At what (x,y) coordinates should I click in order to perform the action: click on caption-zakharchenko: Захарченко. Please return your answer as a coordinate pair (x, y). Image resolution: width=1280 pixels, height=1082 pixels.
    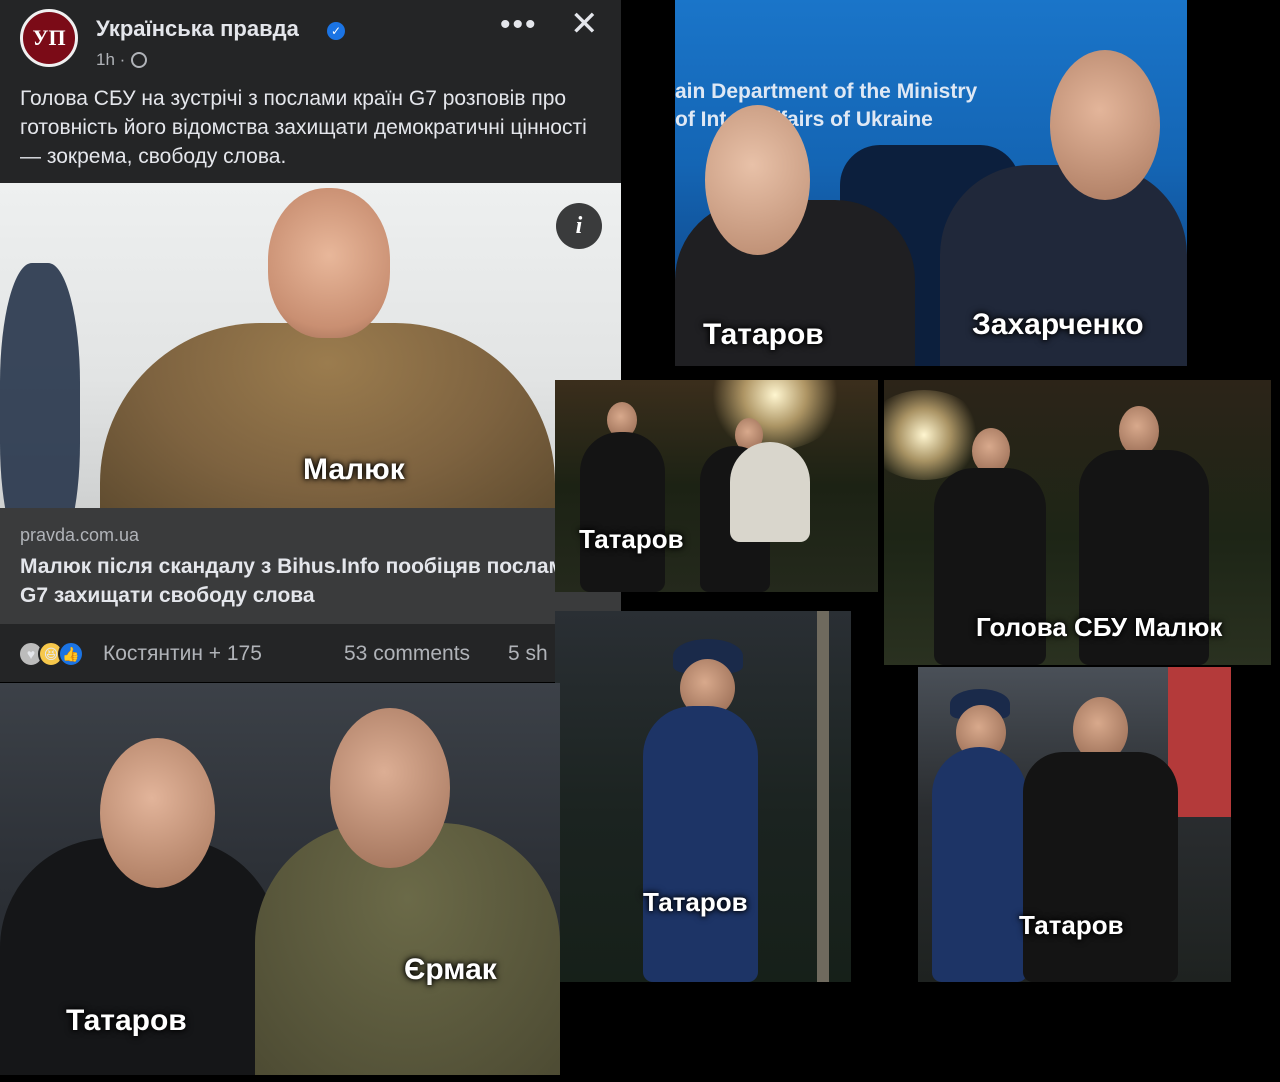
    Looking at the image, I should click on (1058, 324).